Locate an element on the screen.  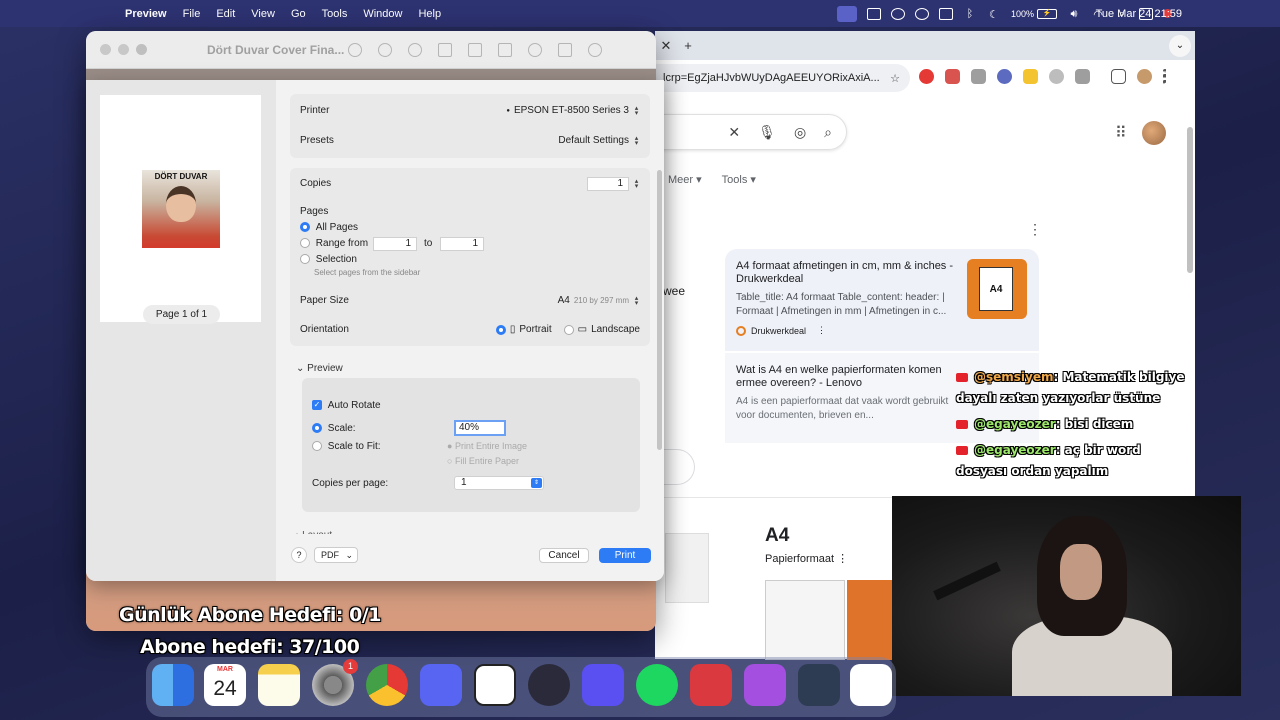
knowledge-more-icon: ⋮ is located at coordinates (842, 559).